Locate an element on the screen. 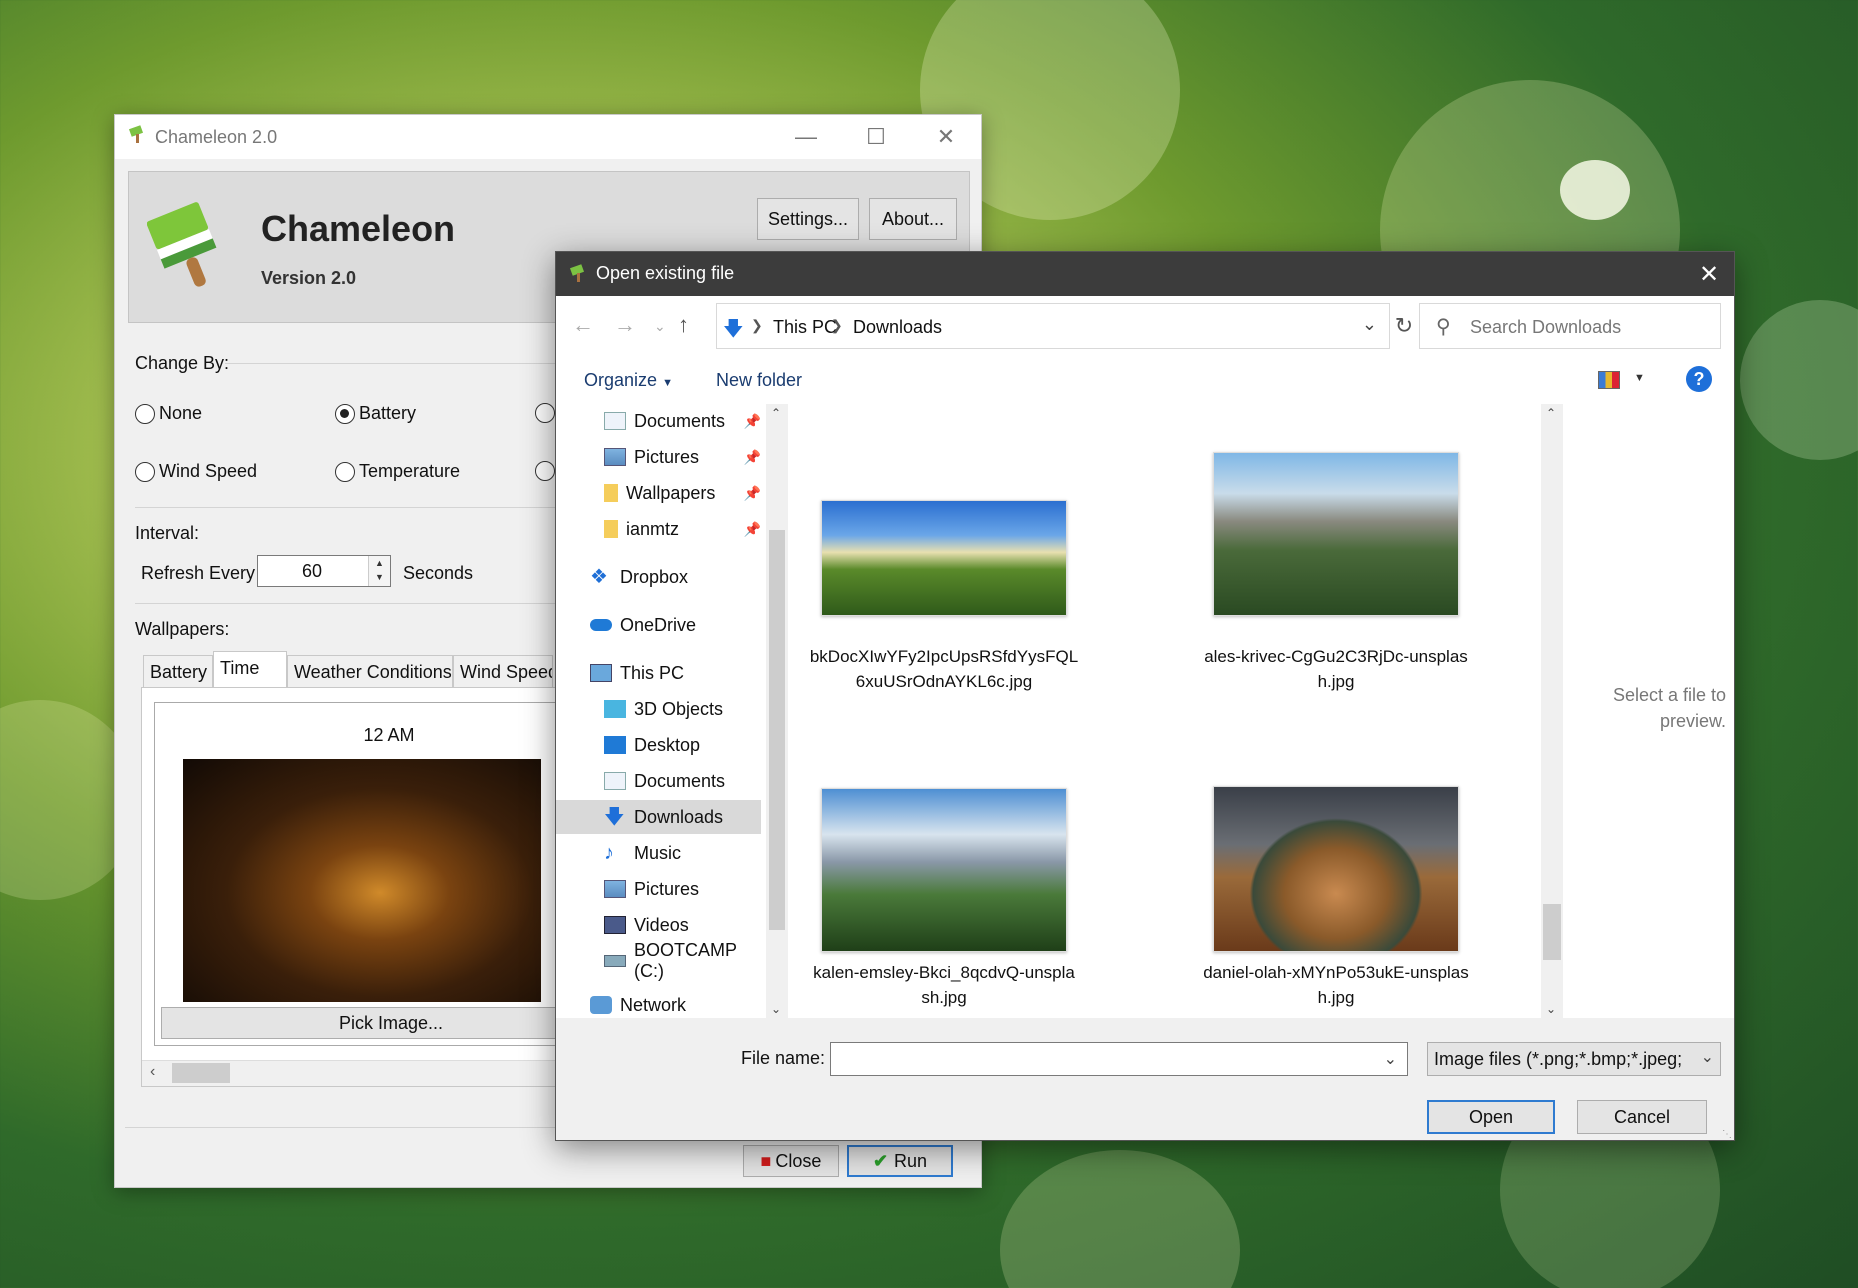 This screenshot has width=1858, height=1288. forward-arrow-icon: → is located at coordinates (625, 325).